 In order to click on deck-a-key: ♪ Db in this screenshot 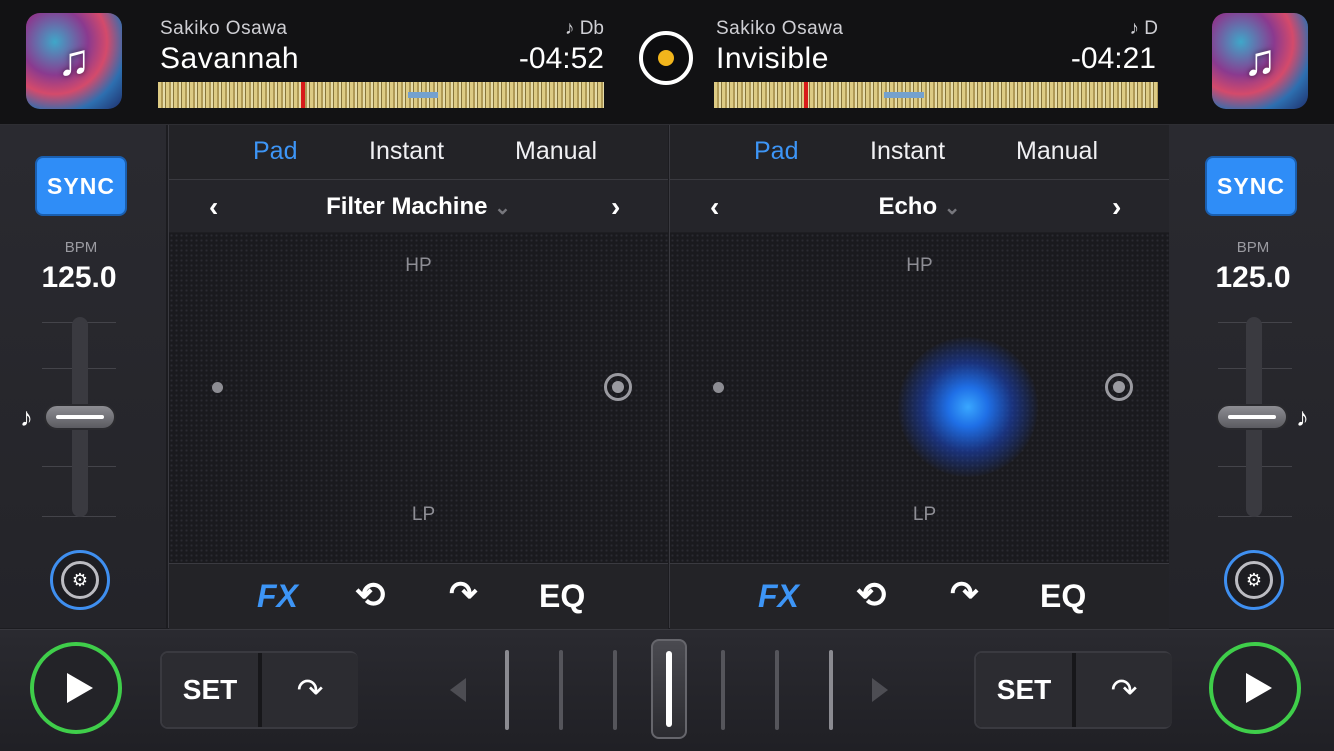, I will do `click(584, 28)`.